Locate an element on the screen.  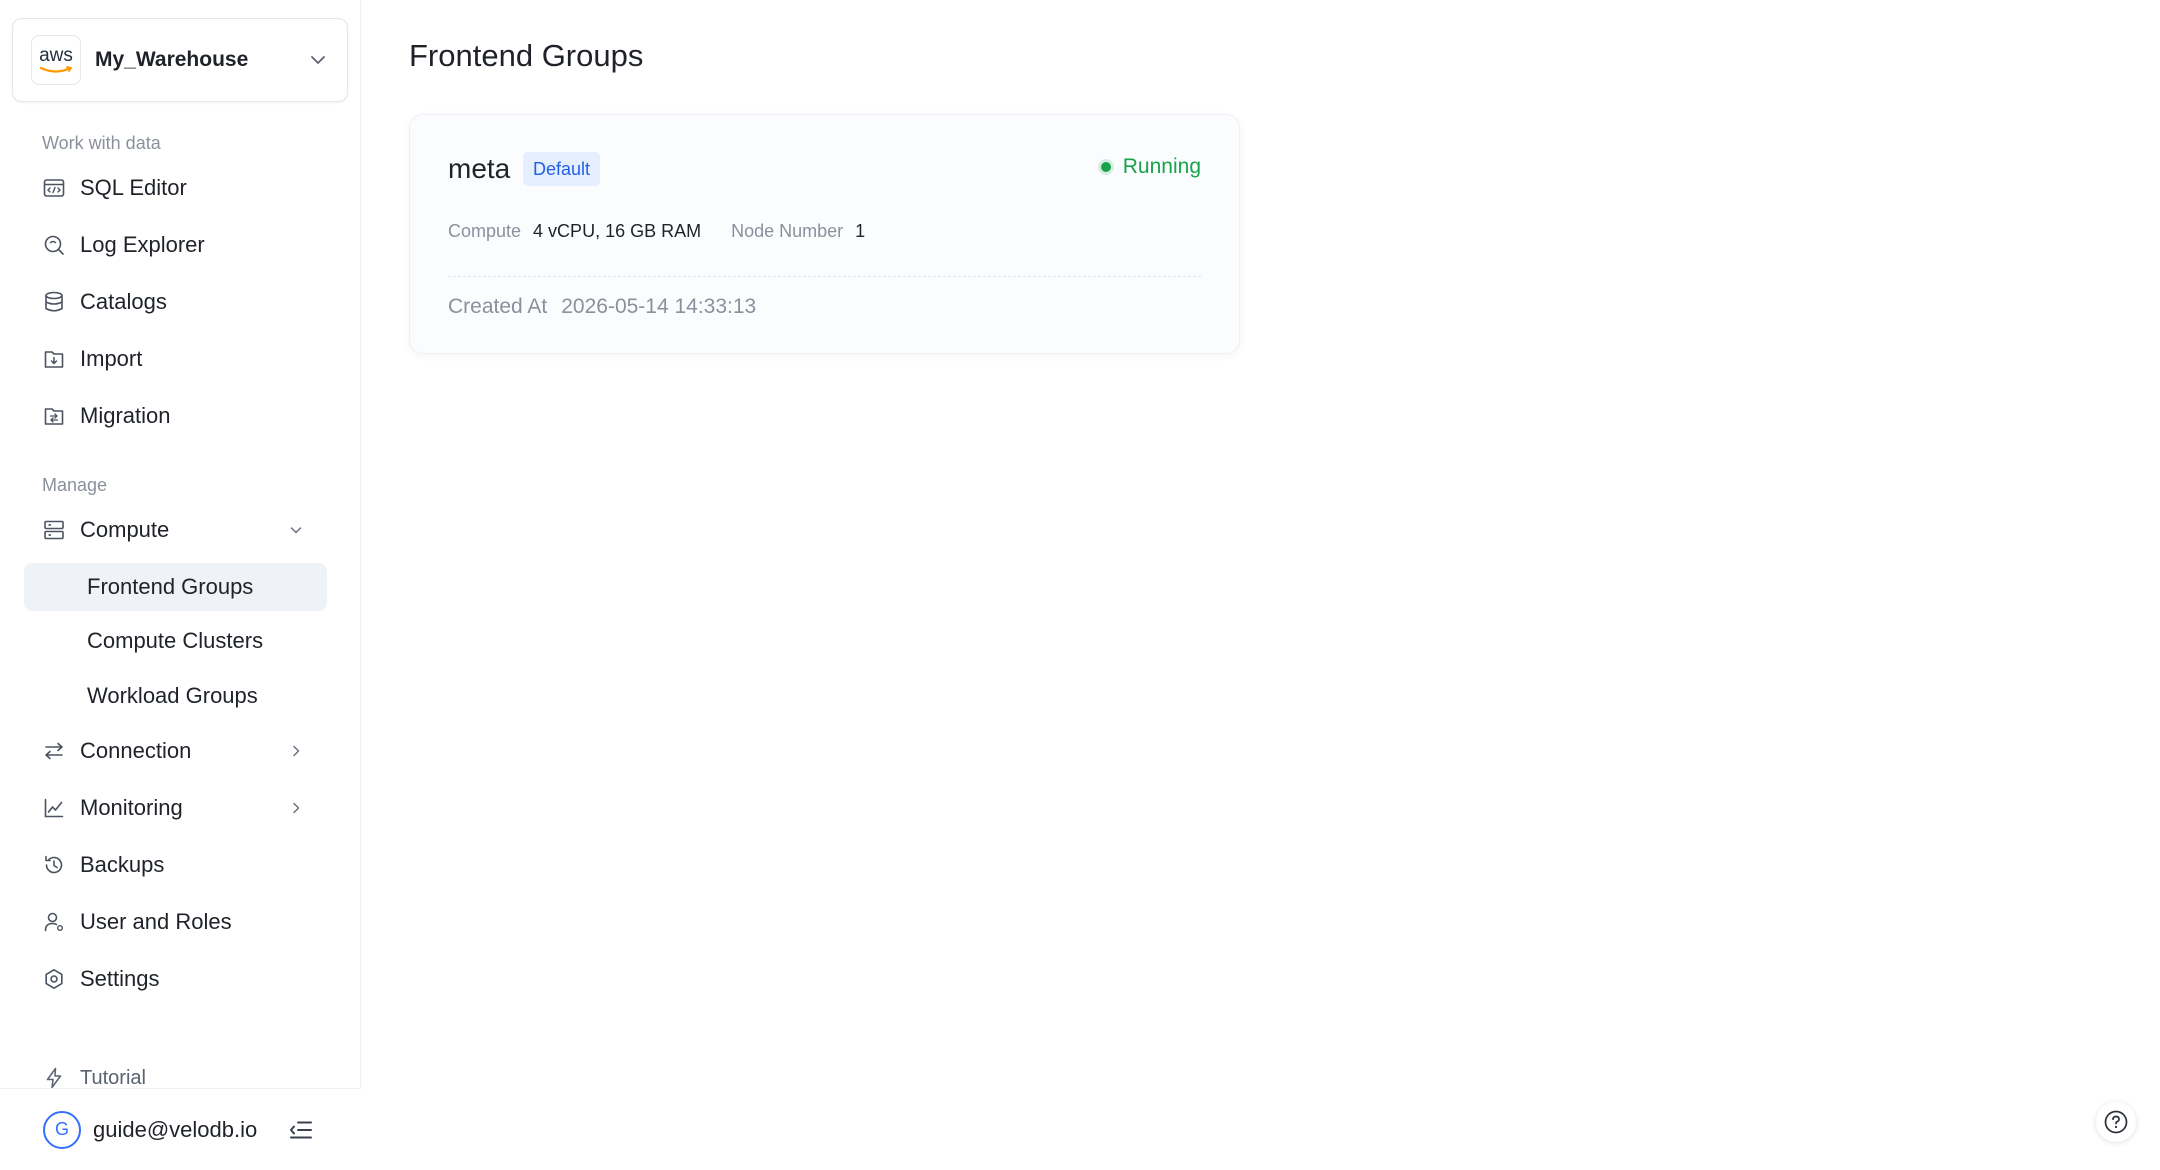
status-indicator: Running is located at coordinates (1150, 167).